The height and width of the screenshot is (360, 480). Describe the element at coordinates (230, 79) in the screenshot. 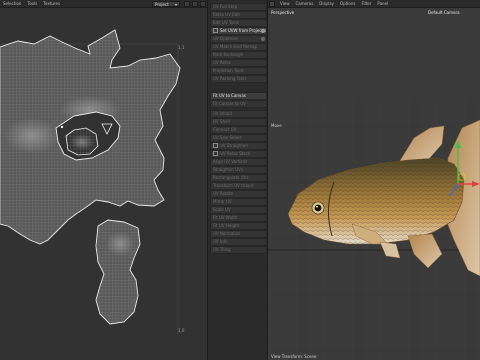

I see `command-label: UV Packing Tools` at that location.